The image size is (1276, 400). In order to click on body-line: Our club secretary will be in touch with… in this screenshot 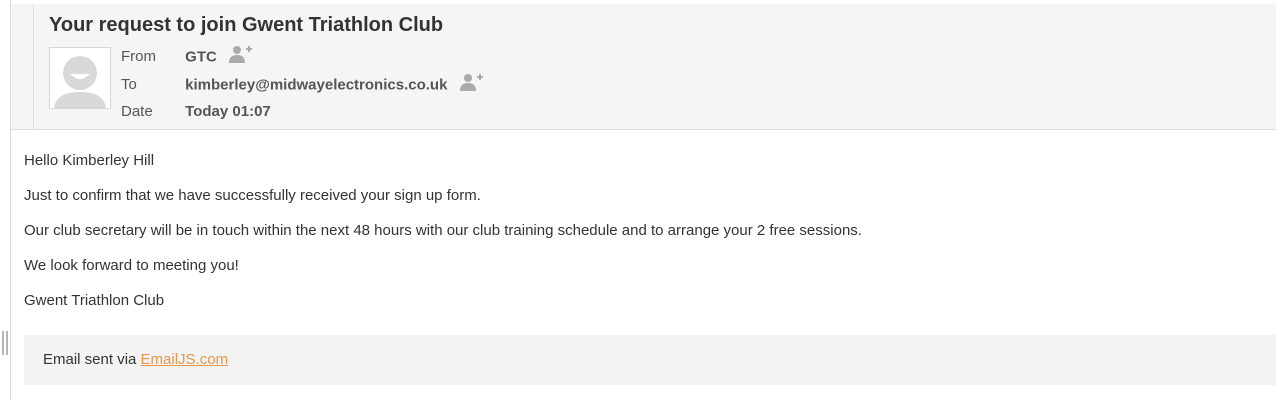, I will do `click(443, 230)`.